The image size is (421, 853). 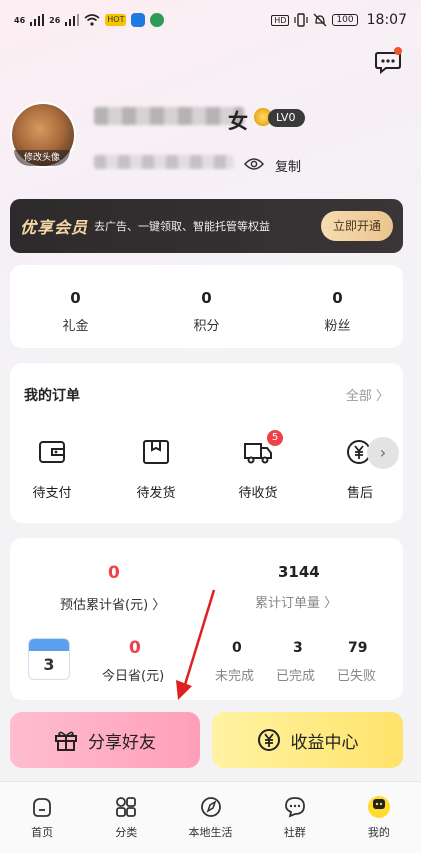 I want to click on stat-points: 0 积分, so click(x=206, y=306).